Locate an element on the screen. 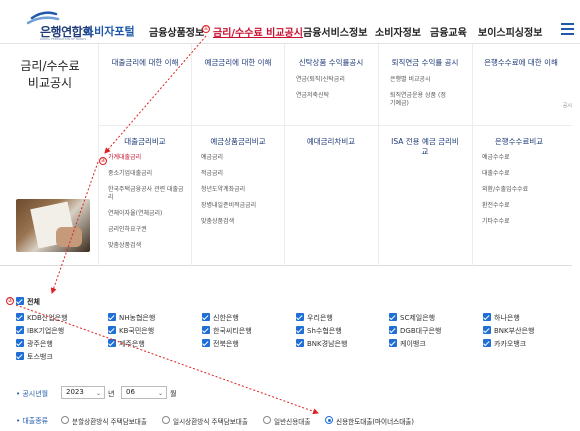 The image size is (580, 431). menu-heading-deposit-rate-guide: 예금금리에 대한 이해 is located at coordinates (238, 63).